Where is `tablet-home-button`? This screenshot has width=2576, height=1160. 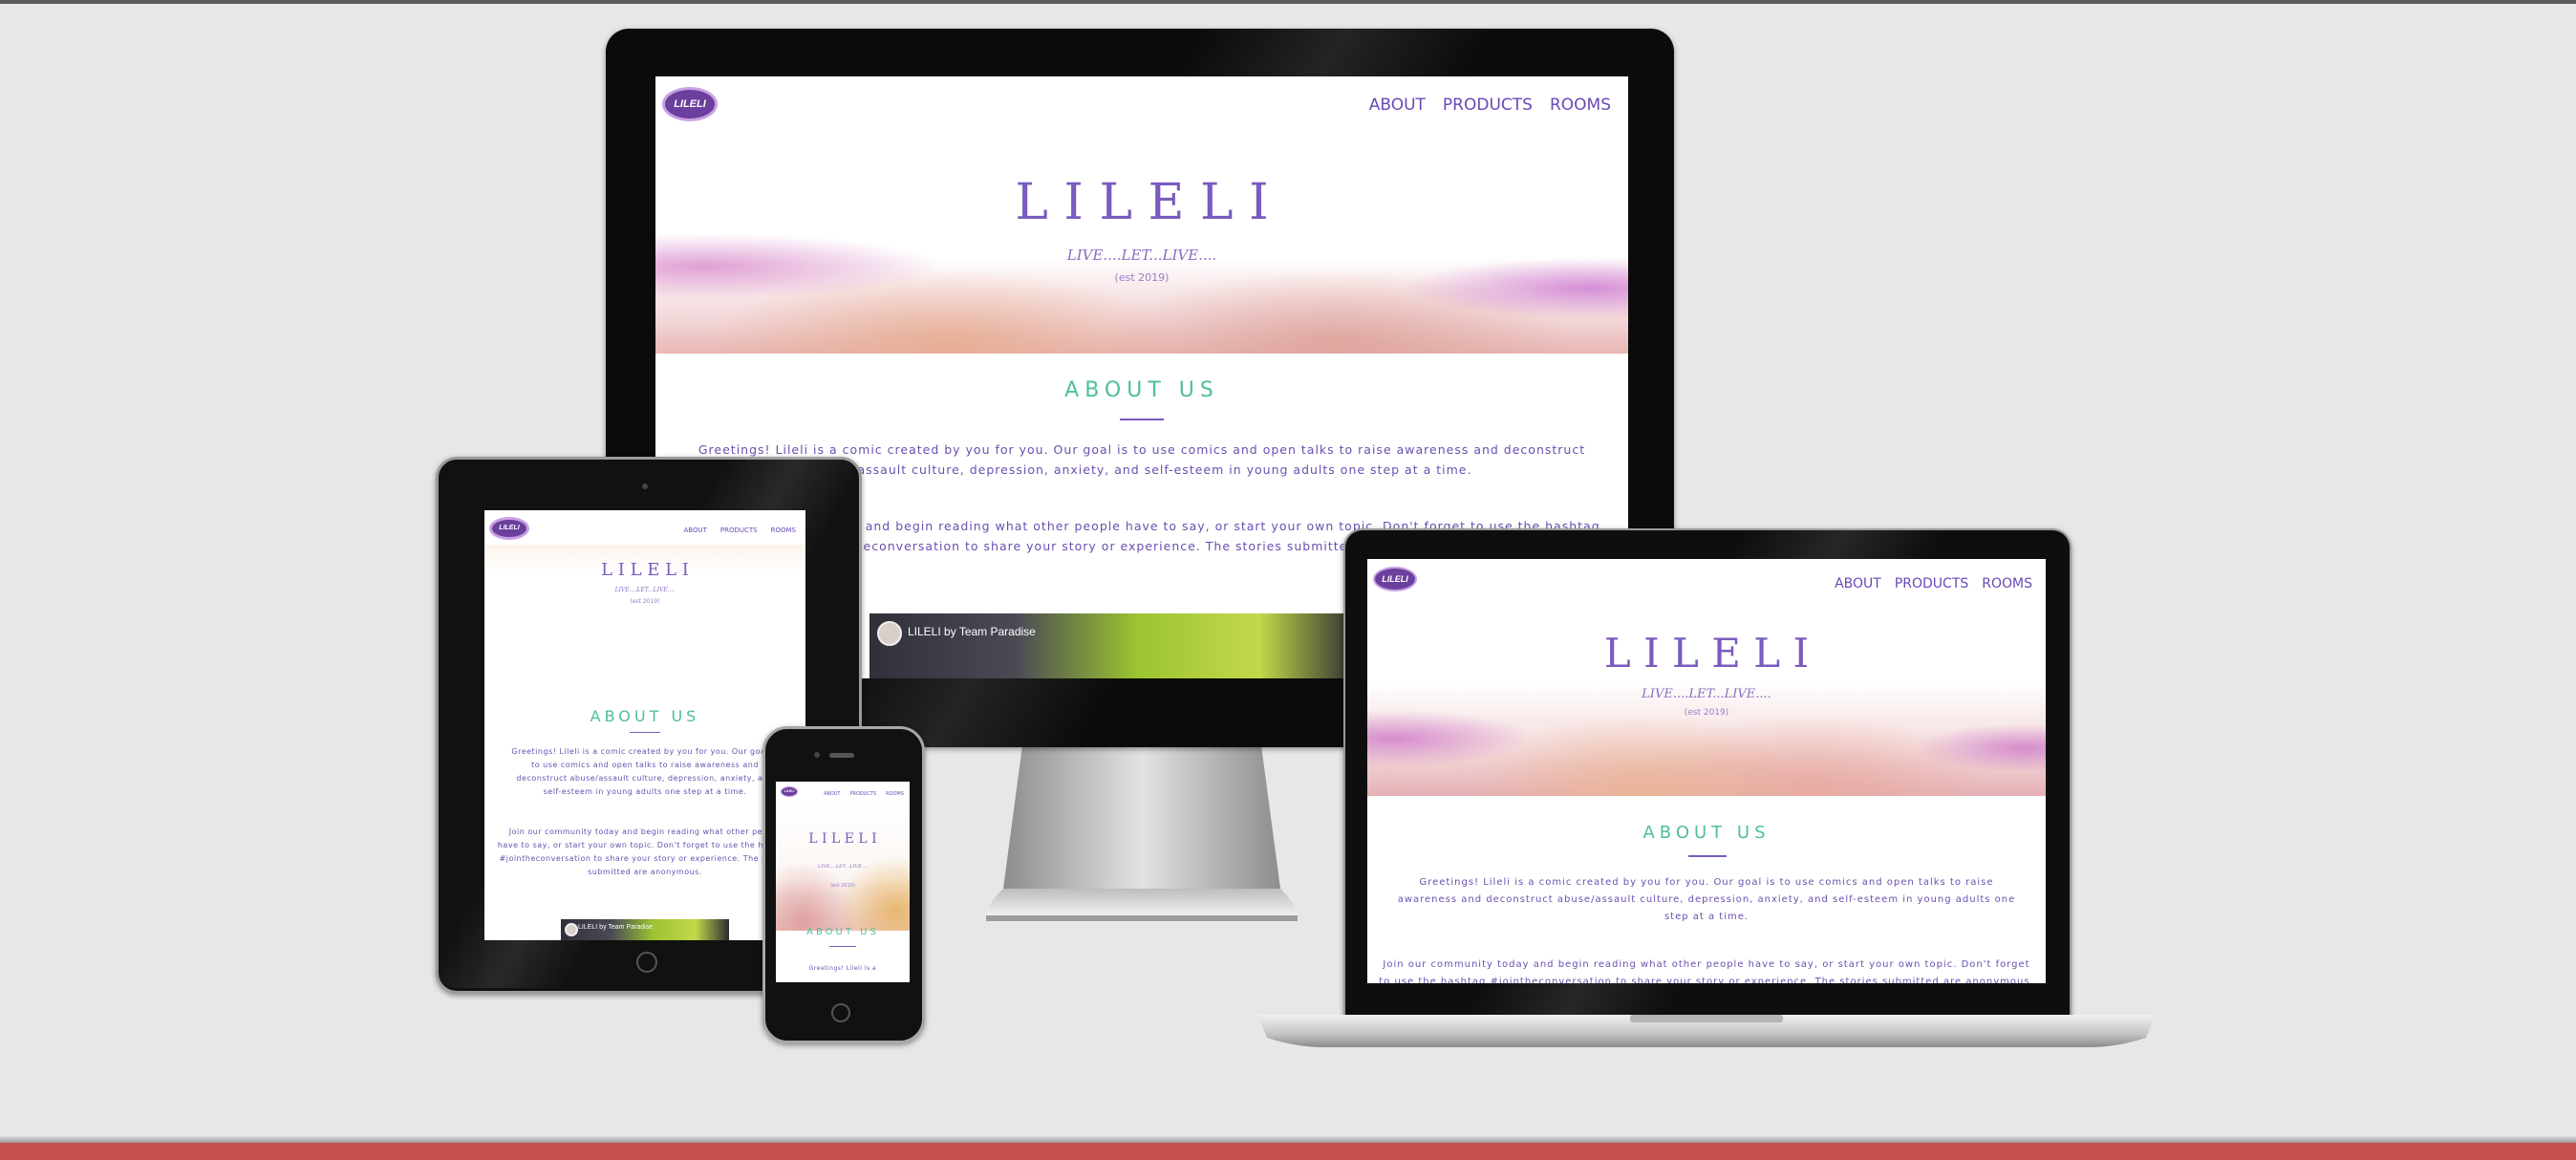 tablet-home-button is located at coordinates (646, 962).